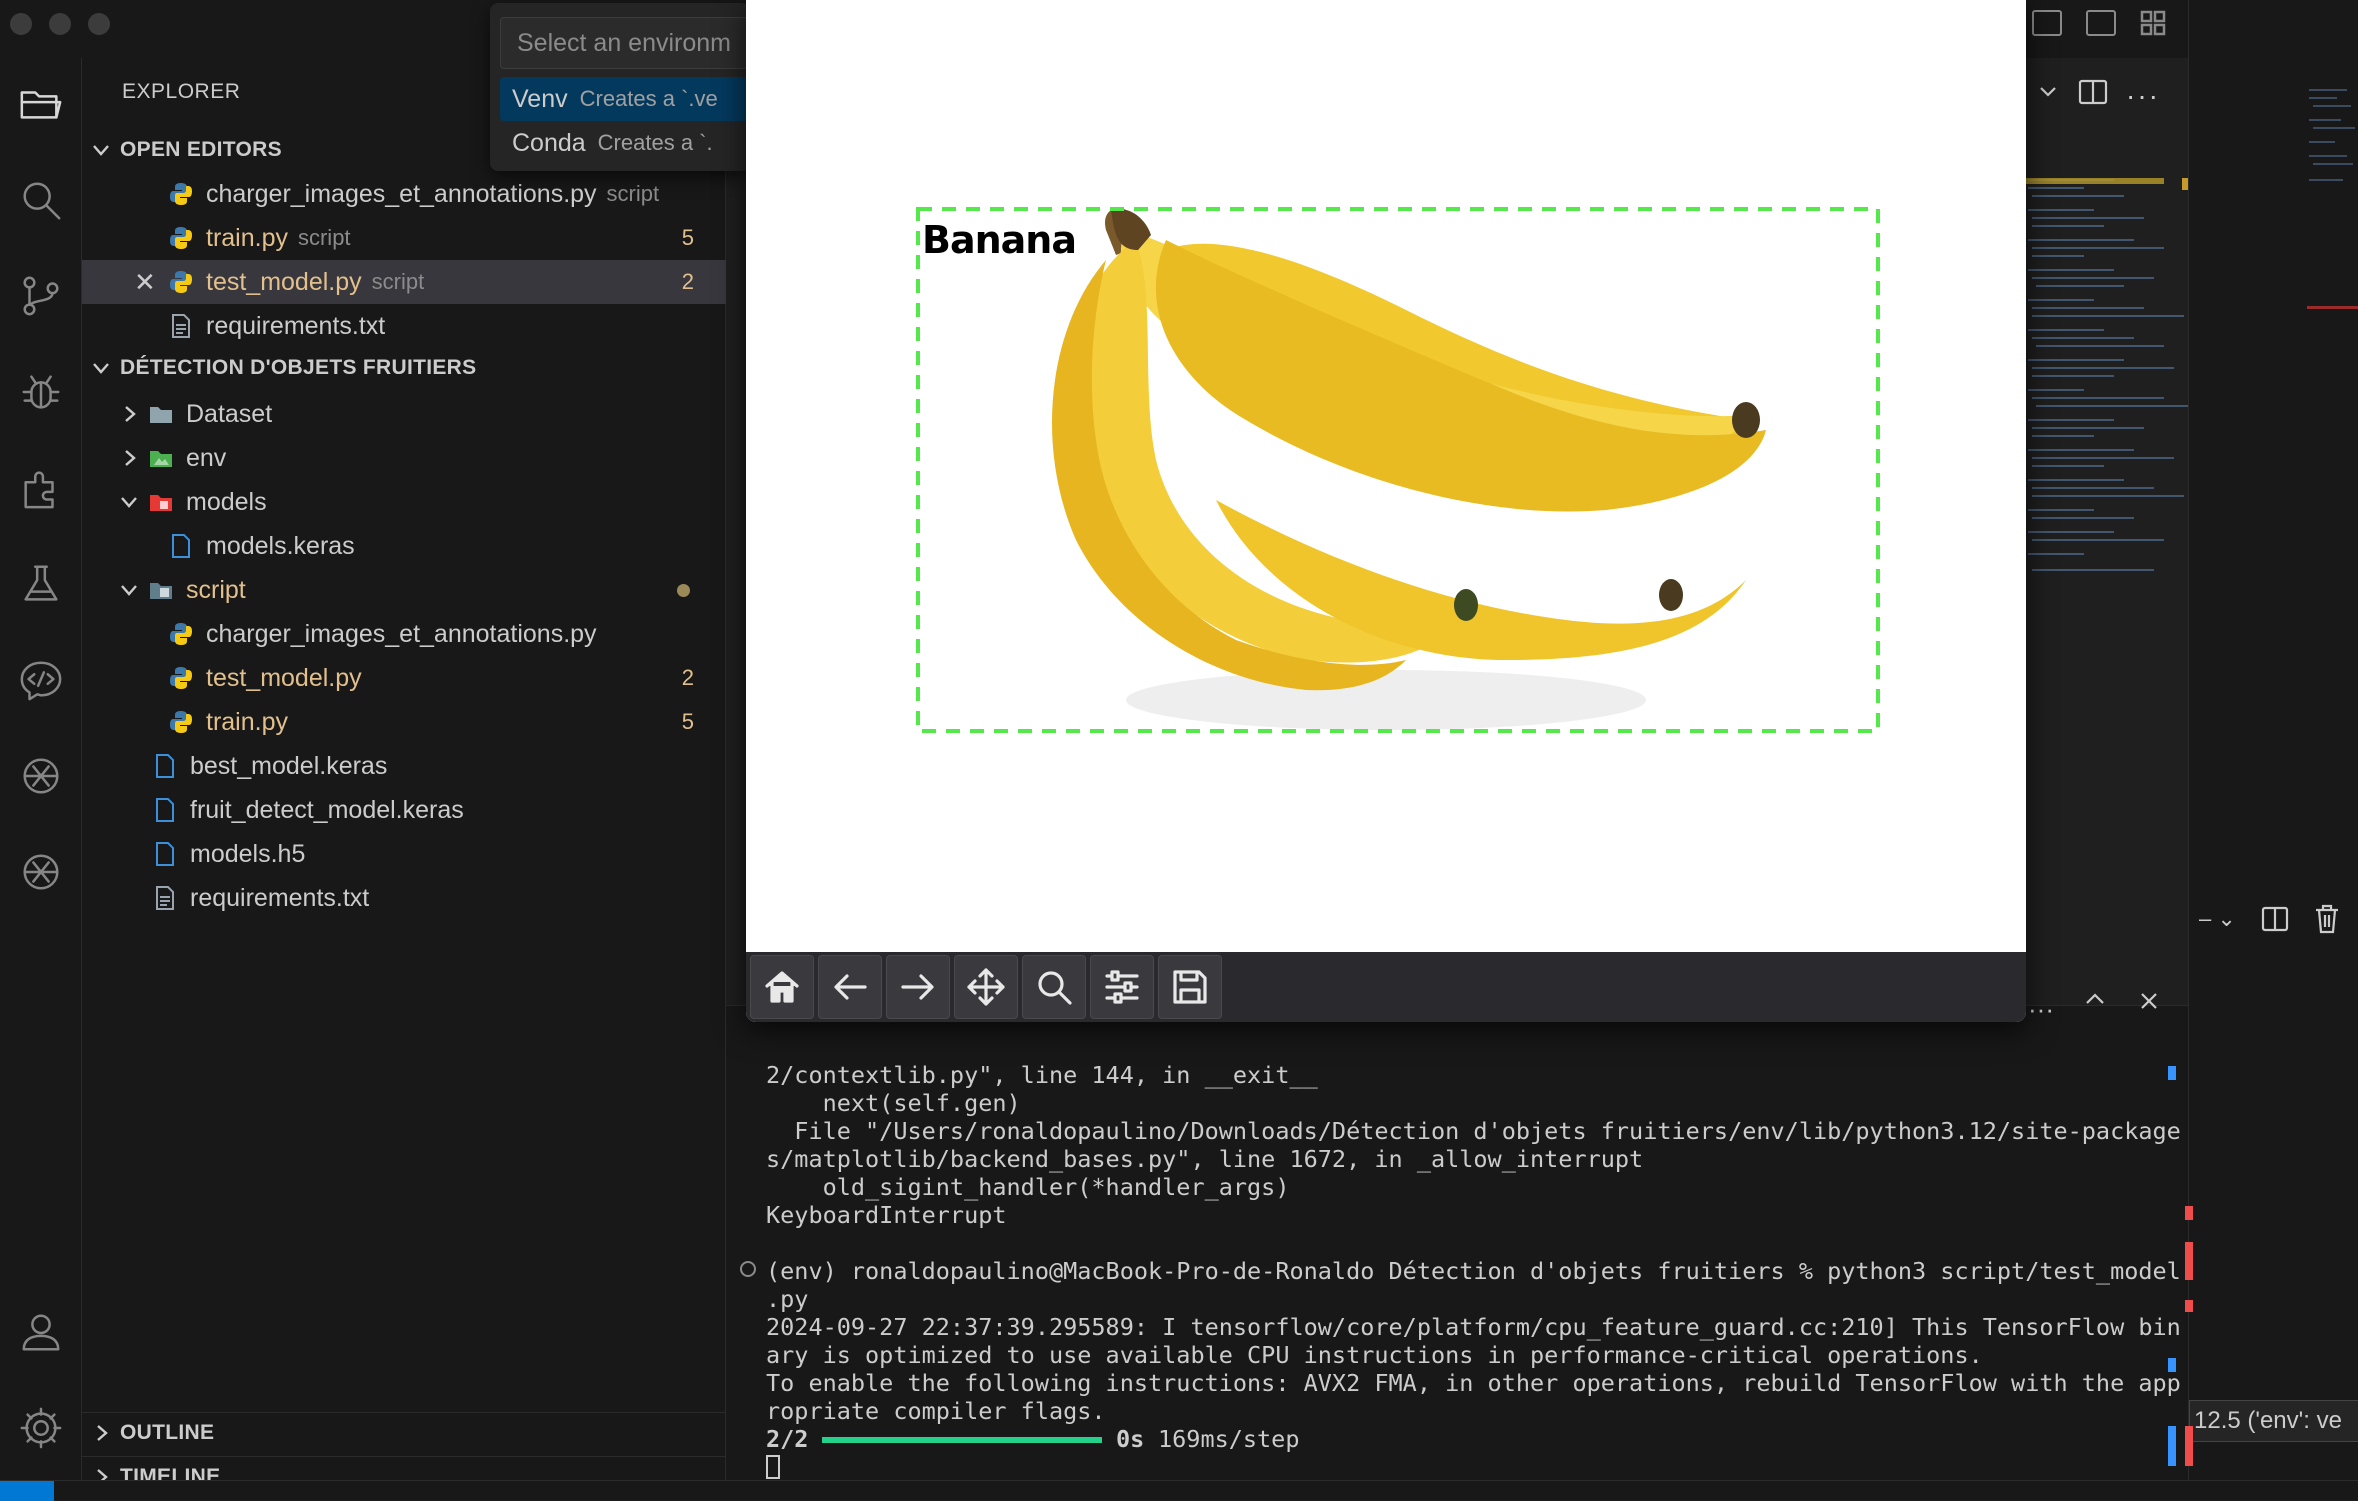 The image size is (2358, 1501). Describe the element at coordinates (289, 765) in the screenshot. I see `tree-item-label: best_model.keras` at that location.